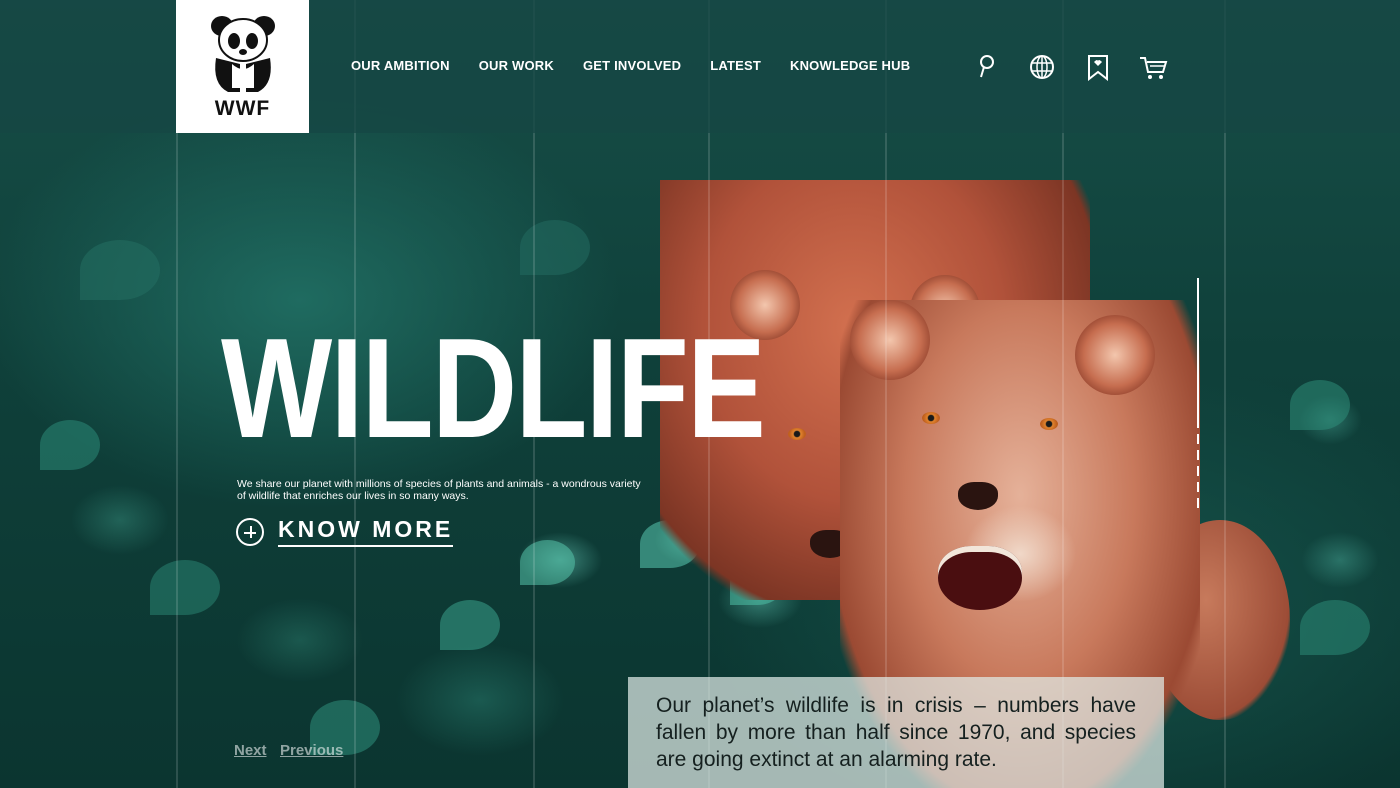 The height and width of the screenshot is (788, 1400). I want to click on nav-our-ambition: OUR AMBITION, so click(400, 65).